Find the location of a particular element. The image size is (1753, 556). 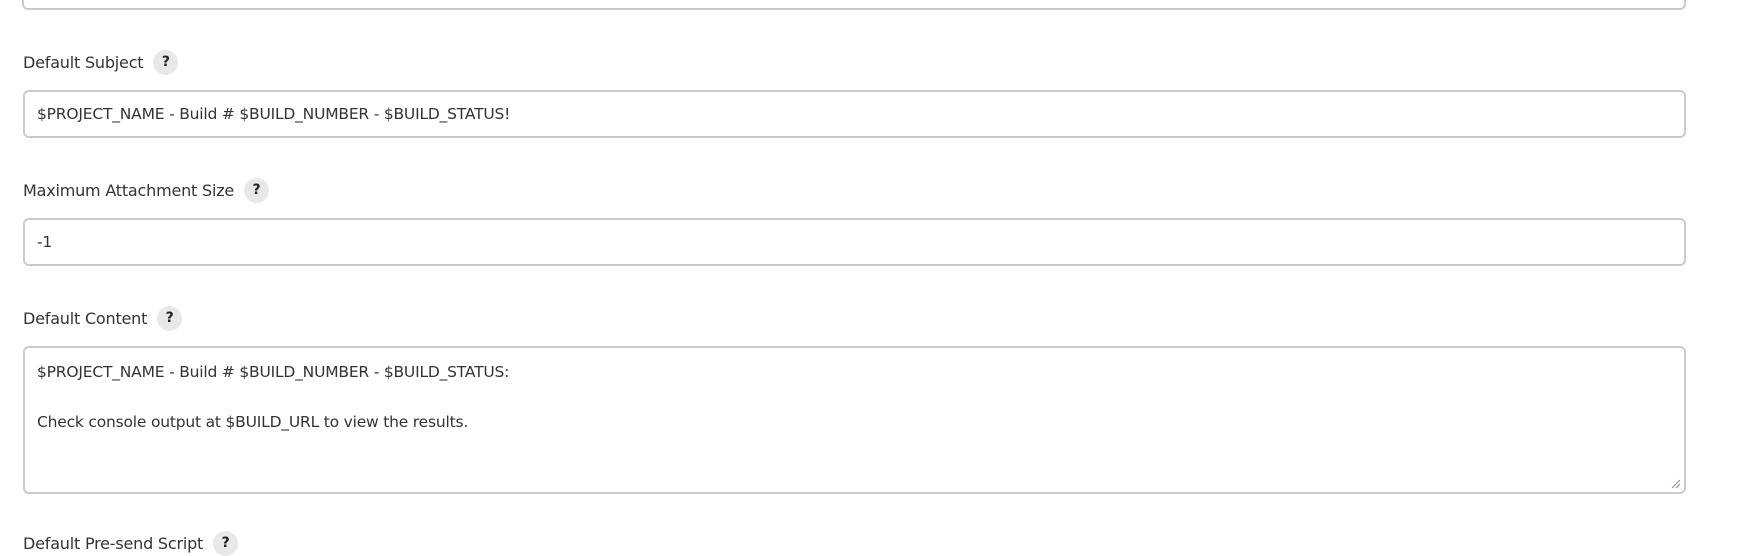

default-subject-label-row: Default Subject ? is located at coordinates (101, 62).